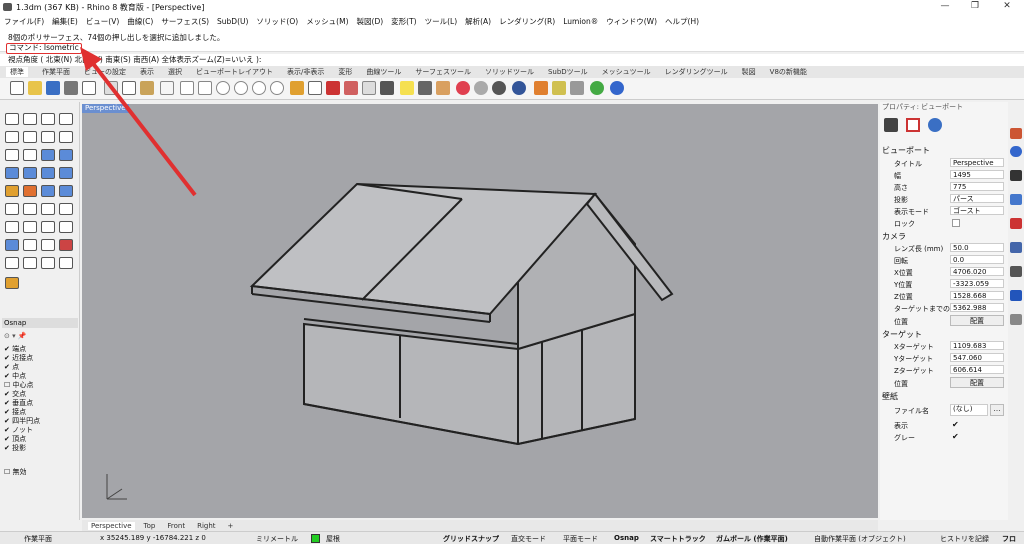  I want to click on projection-select: パース, so click(977, 198).